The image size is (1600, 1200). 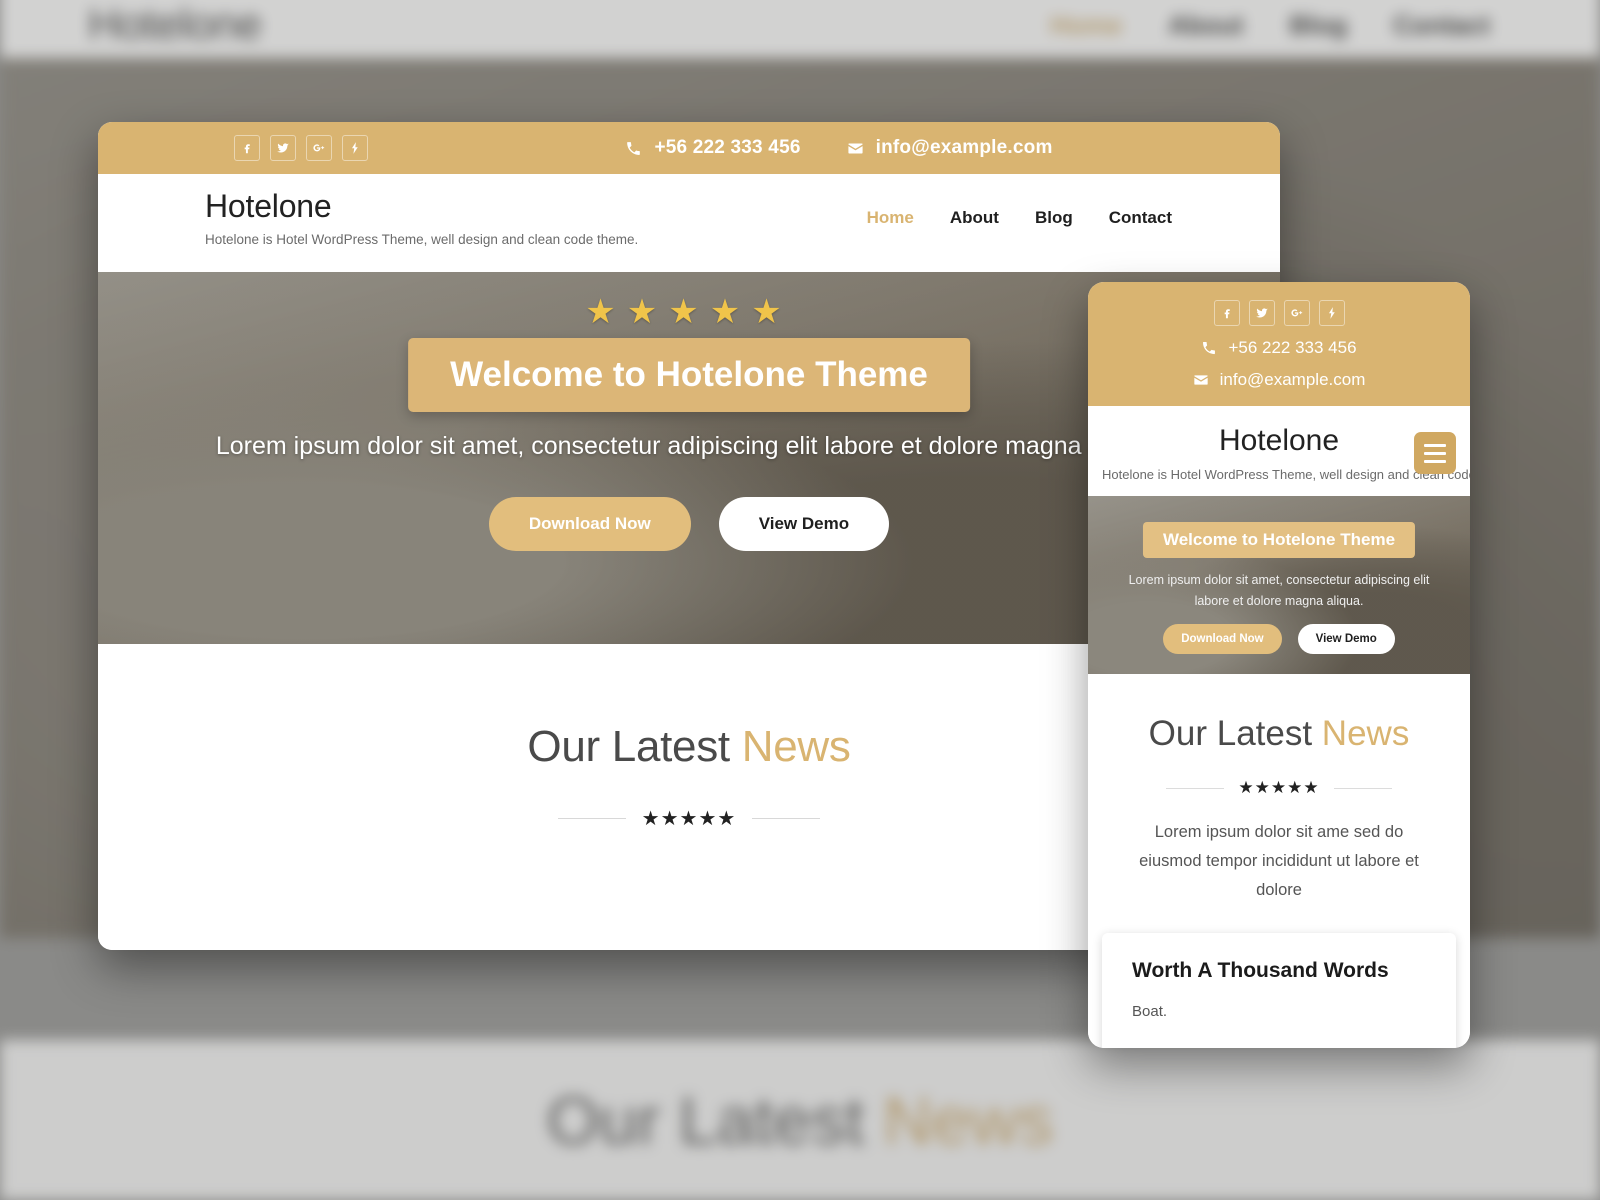 What do you see at coordinates (1222, 639) in the screenshot?
I see `mobile-download-now-button: Download Now` at bounding box center [1222, 639].